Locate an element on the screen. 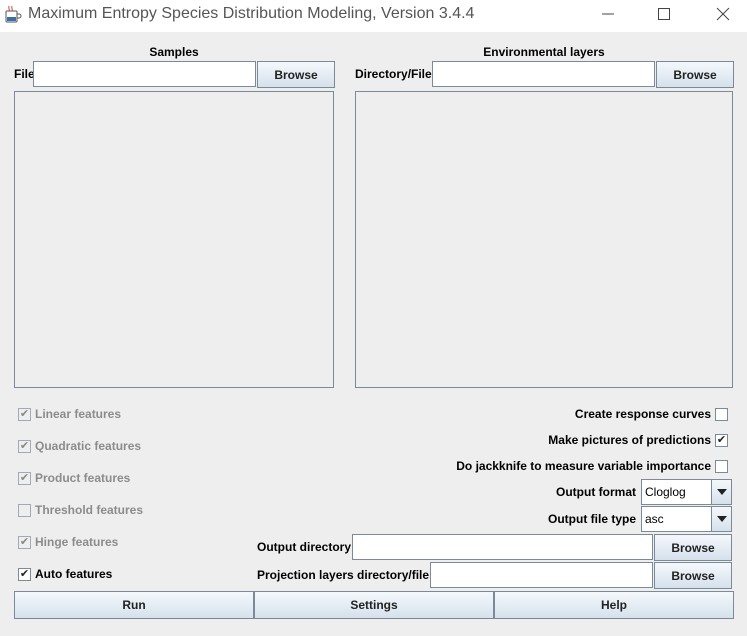 Image resolution: width=747 pixels, height=636 pixels. linear-features-label: Linear features is located at coordinates (78, 414).